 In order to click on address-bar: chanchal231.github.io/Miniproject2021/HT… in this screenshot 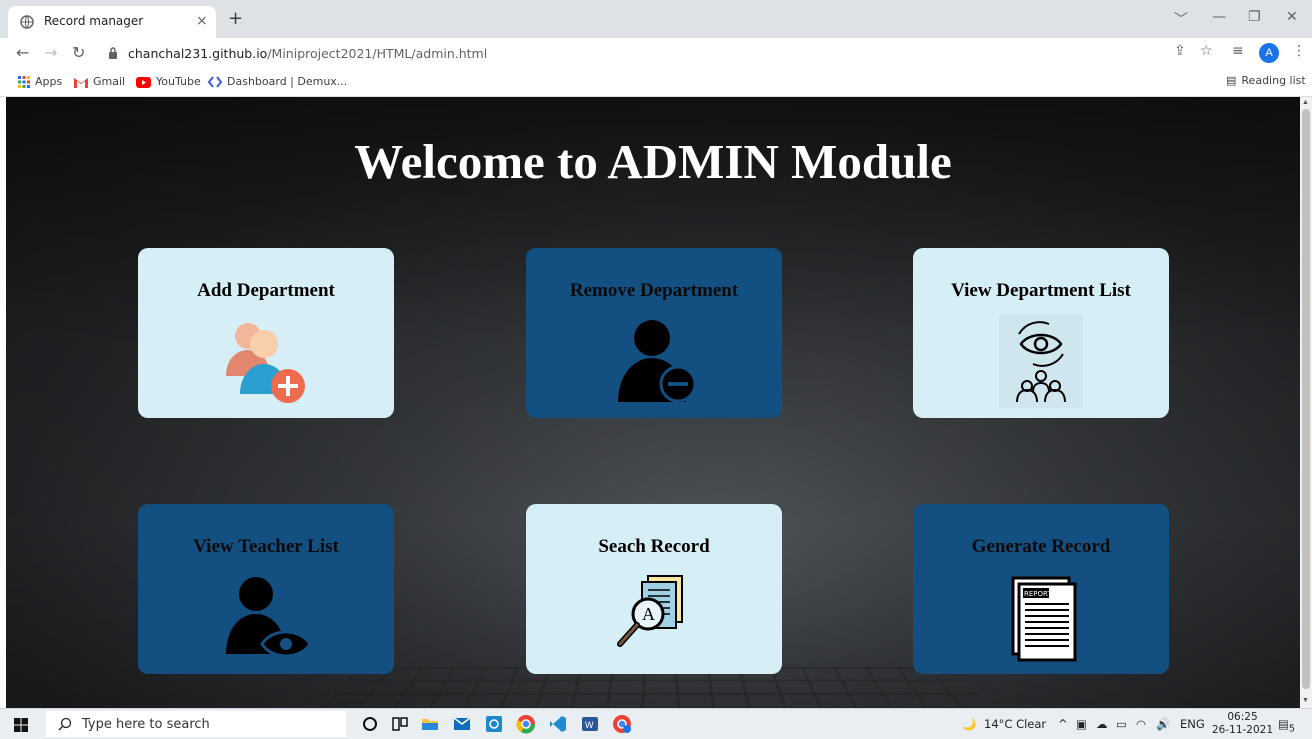, I will do `click(645, 54)`.